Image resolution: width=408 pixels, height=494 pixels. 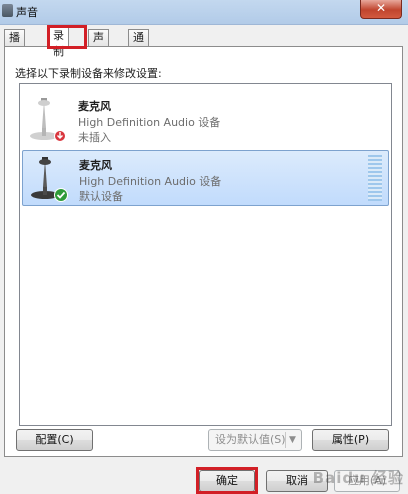 What do you see at coordinates (204, 12) in the screenshot?
I see `title-bar: 声音 ✕` at bounding box center [204, 12].